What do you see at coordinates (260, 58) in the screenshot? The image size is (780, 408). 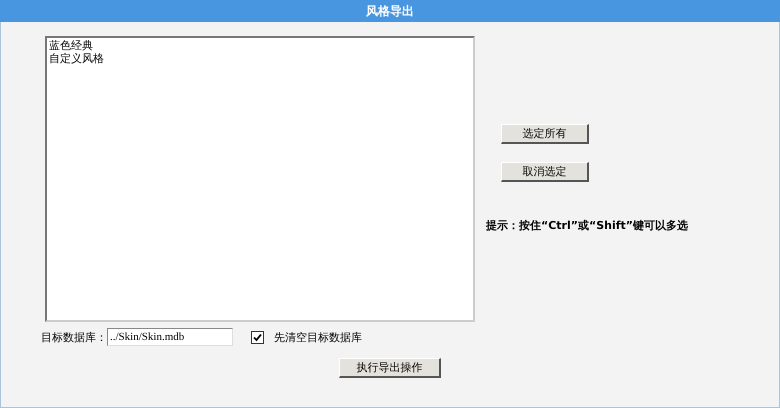 I see `list-item: 自定义风格` at bounding box center [260, 58].